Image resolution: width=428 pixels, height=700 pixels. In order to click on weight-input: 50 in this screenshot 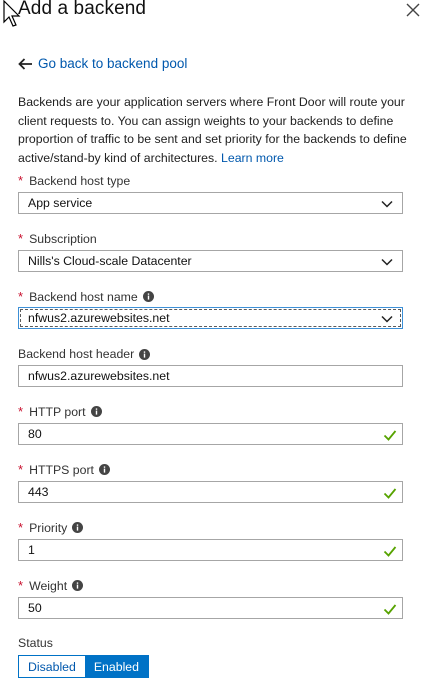, I will do `click(210, 608)`.